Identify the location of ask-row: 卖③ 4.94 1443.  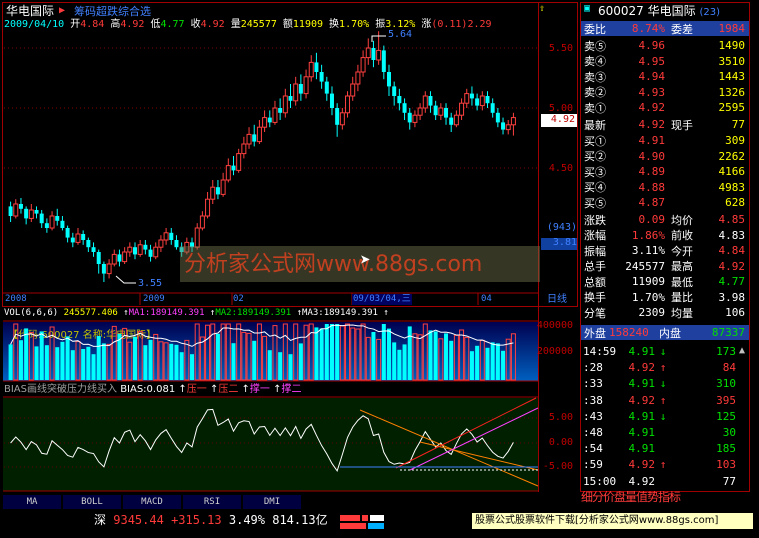
(665, 76).